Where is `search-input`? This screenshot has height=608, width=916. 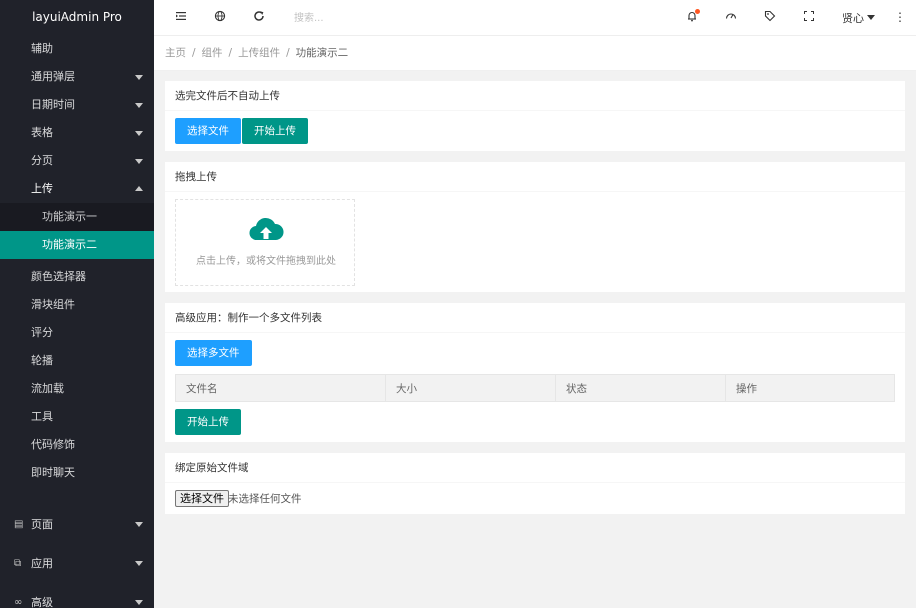 search-input is located at coordinates (369, 18).